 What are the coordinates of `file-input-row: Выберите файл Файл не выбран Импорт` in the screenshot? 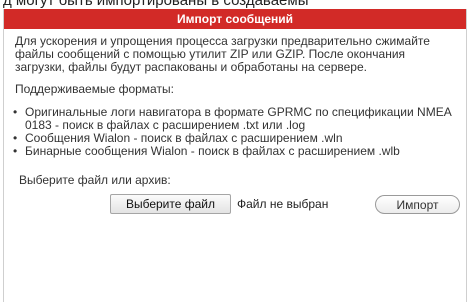 It's located at (237, 204).